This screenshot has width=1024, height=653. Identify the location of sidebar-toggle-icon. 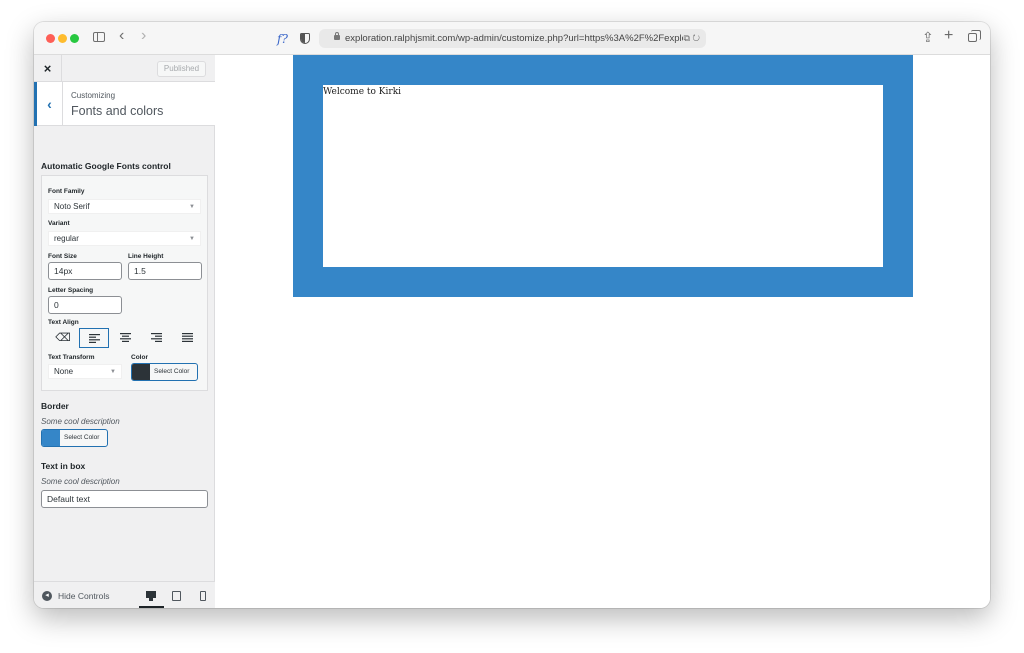
(99, 37).